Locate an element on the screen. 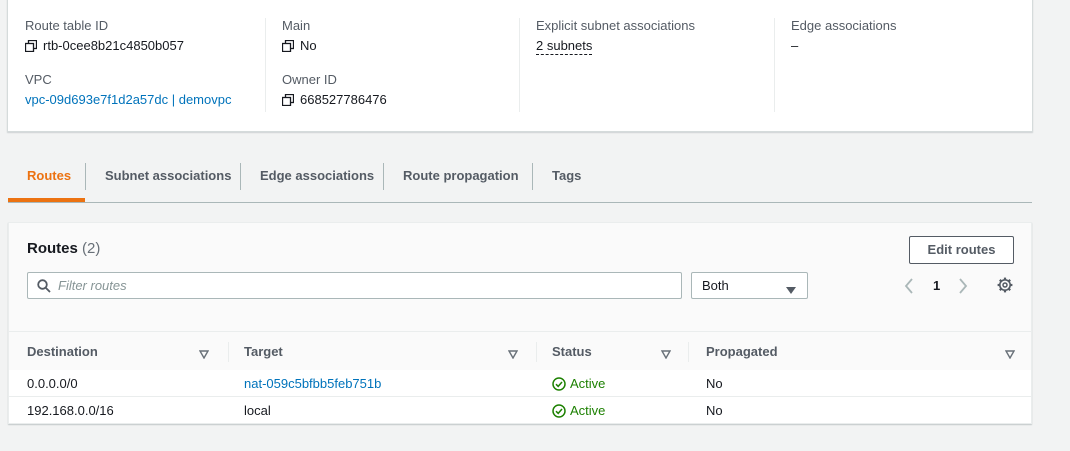 The image size is (1070, 451). routes-title-text: Routes is located at coordinates (52, 248).